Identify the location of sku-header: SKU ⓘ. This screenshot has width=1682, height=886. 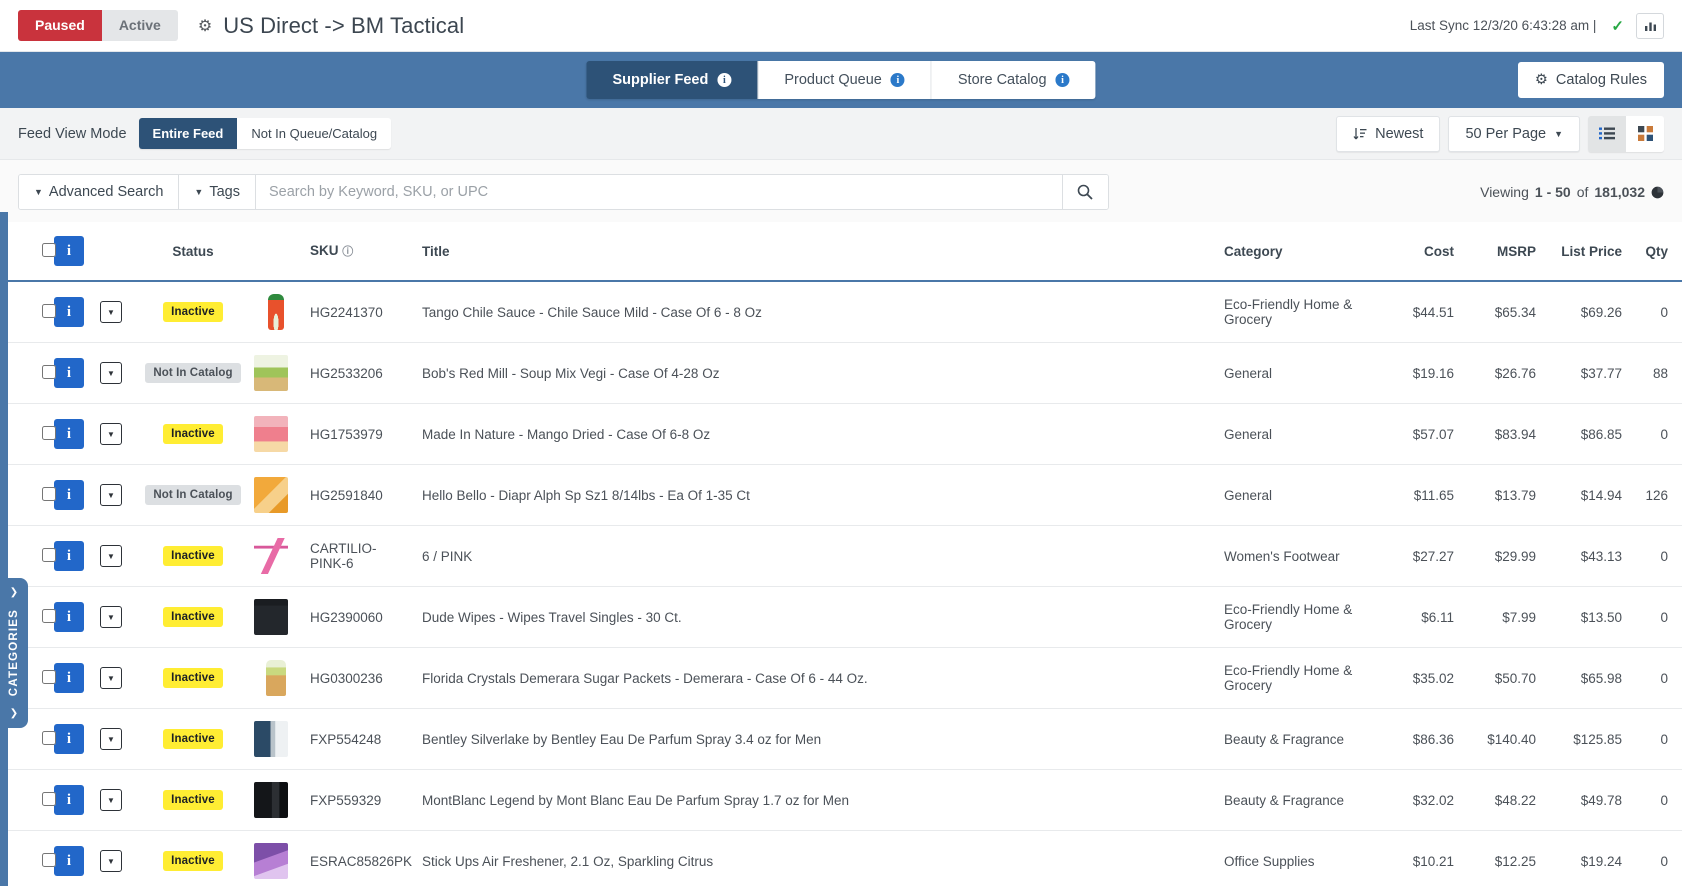
(360, 252).